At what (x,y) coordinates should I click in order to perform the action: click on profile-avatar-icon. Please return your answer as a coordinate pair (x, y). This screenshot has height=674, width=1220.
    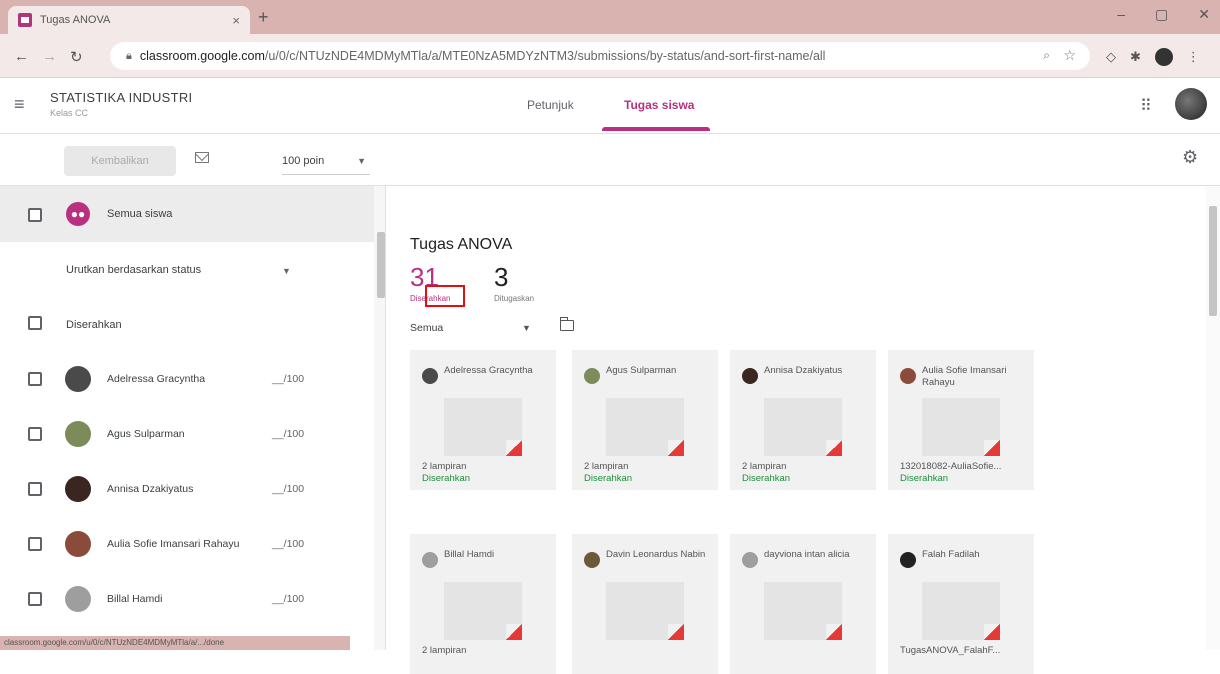
    Looking at the image, I should click on (1163, 57).